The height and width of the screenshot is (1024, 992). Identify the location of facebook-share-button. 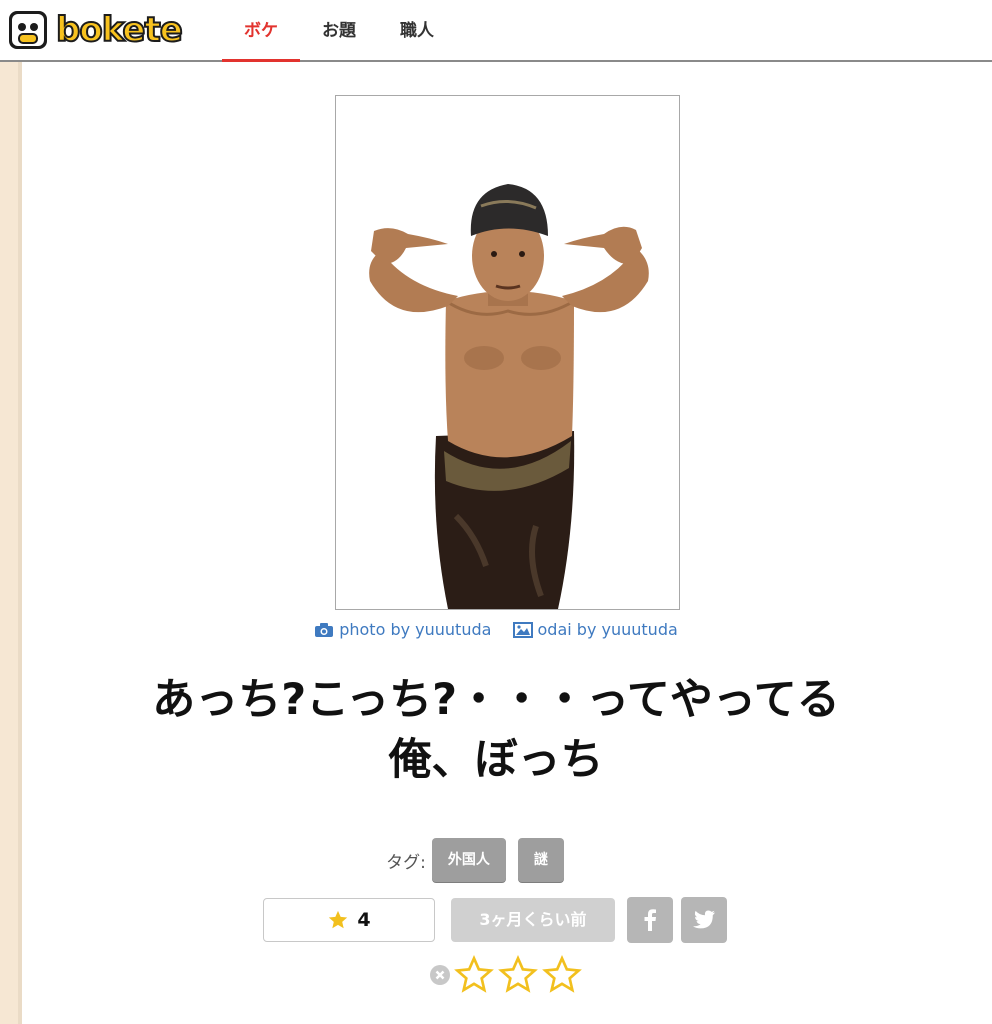
(650, 920).